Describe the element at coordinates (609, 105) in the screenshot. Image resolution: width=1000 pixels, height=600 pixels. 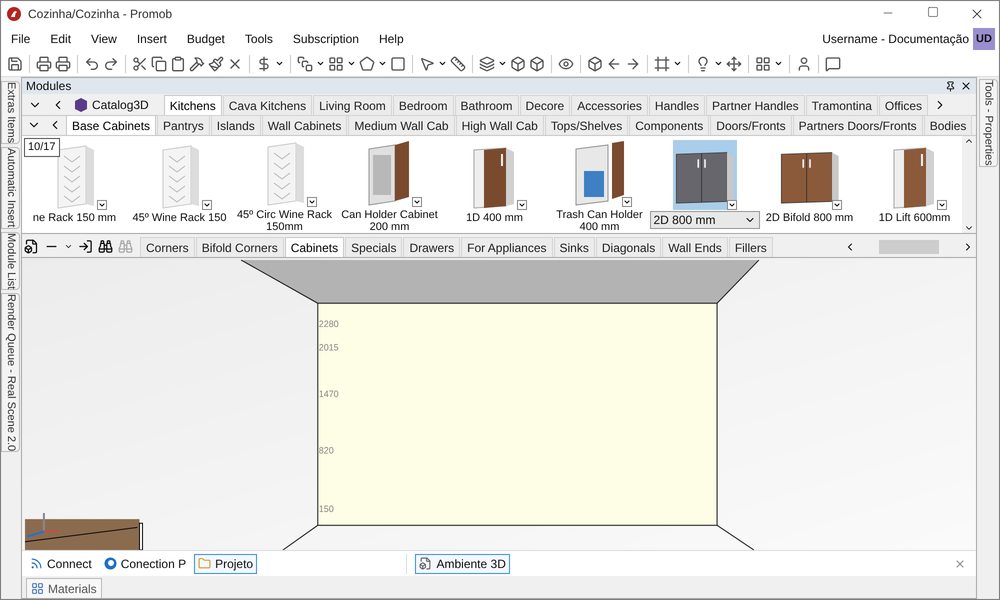
I see `category-tab: Accessories` at that location.